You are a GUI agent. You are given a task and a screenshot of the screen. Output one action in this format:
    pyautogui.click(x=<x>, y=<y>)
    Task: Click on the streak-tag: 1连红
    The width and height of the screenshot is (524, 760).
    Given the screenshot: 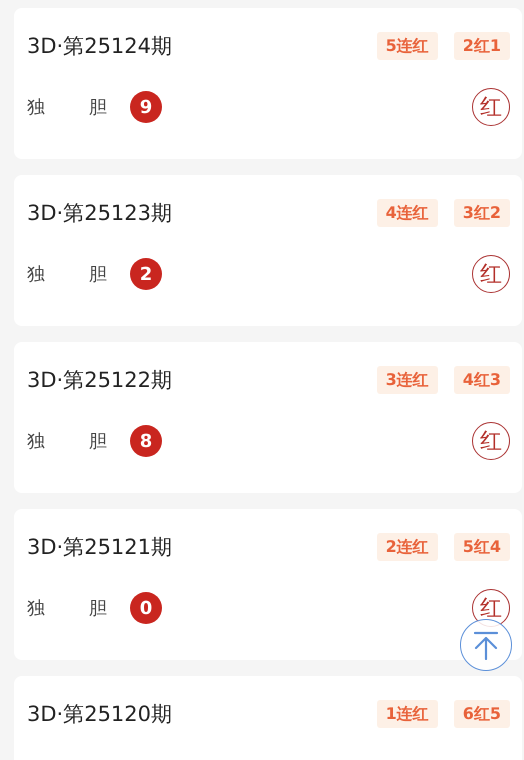 What is the action you would take?
    pyautogui.click(x=407, y=714)
    